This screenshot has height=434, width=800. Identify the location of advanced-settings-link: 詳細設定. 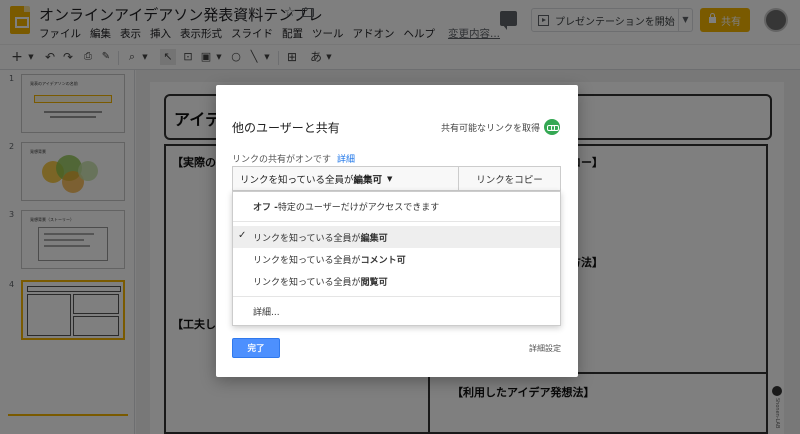
(545, 348).